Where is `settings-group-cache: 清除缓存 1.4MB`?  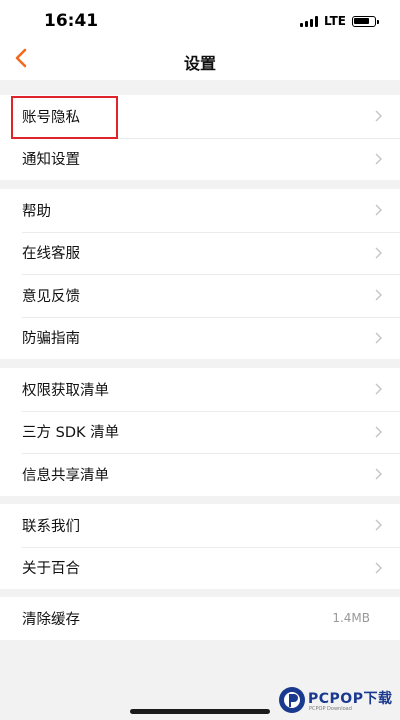
settings-group-cache: 清除缓存 1.4MB is located at coordinates (200, 618).